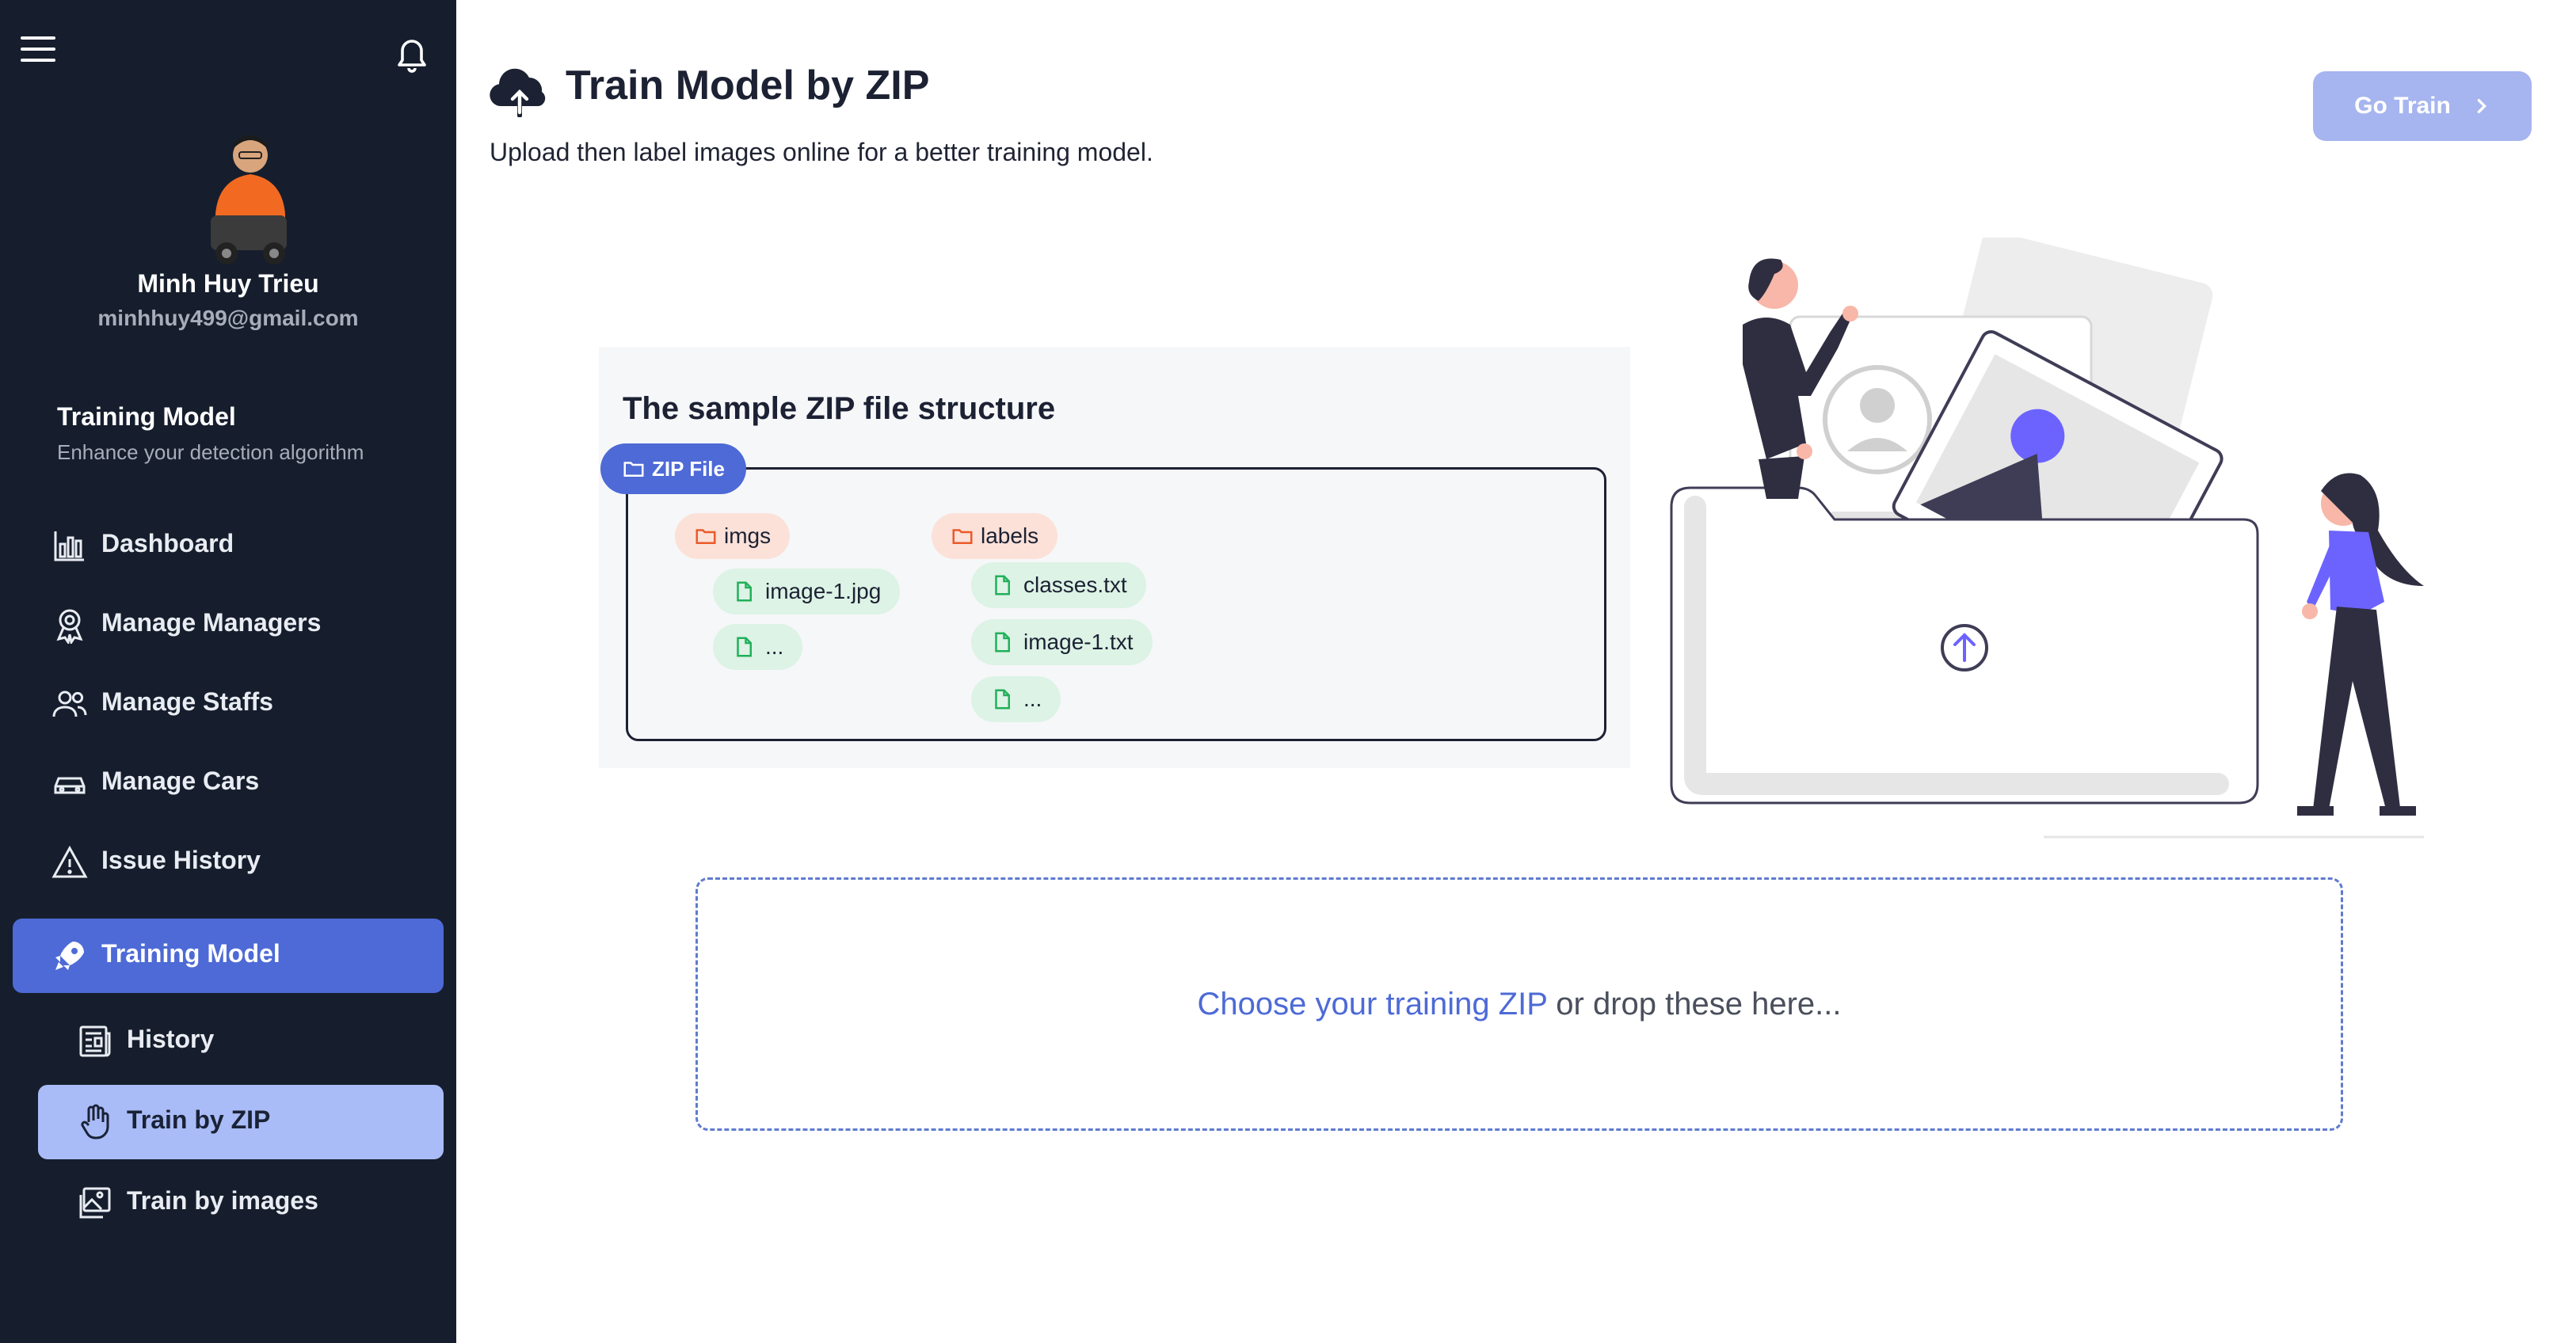 This screenshot has height=1343, width=2576. Describe the element at coordinates (190, 953) in the screenshot. I see `nav-label: Training Model` at that location.